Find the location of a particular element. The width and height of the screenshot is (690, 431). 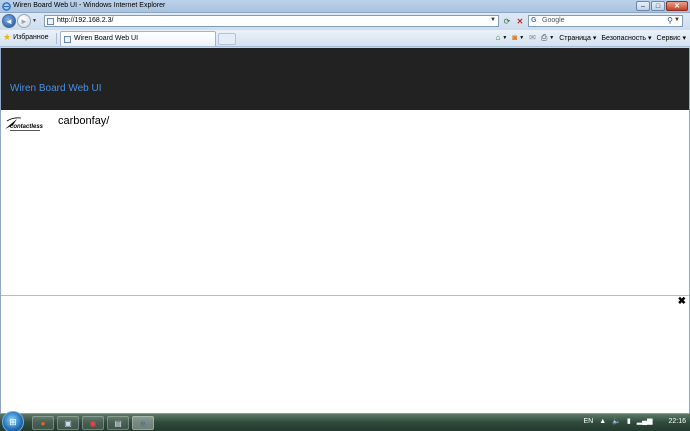

windows-logo-icon: ⊞ is located at coordinates (13, 421).